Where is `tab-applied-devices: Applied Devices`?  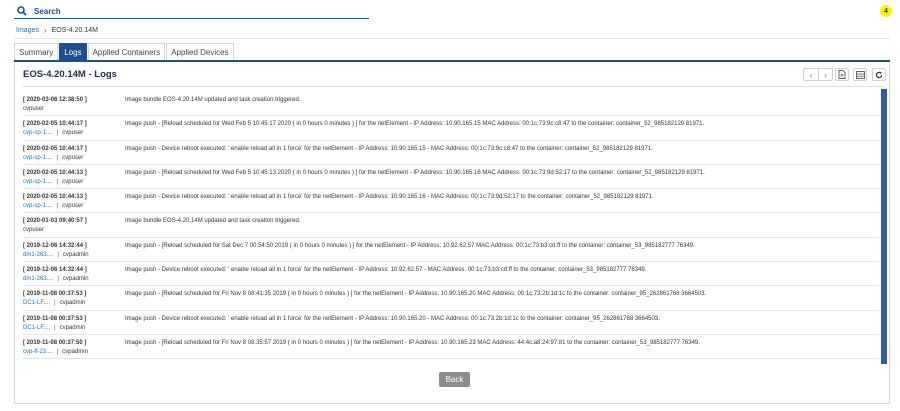 tab-applied-devices: Applied Devices is located at coordinates (200, 51).